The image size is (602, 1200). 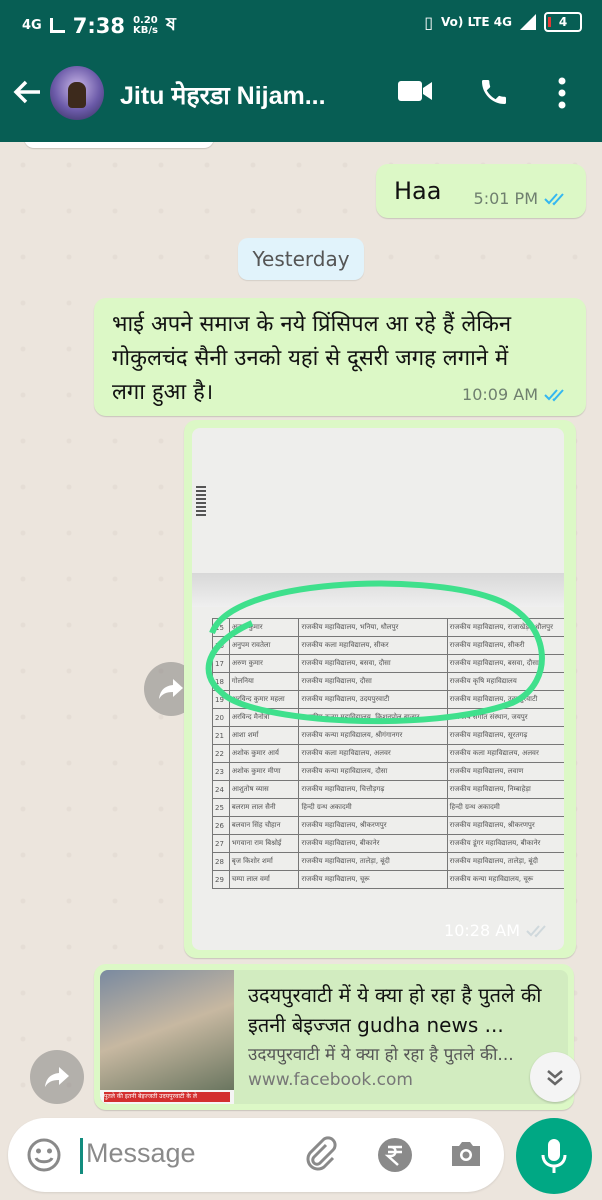 I want to click on link-url: www.facebook.com, so click(x=330, y=1080).